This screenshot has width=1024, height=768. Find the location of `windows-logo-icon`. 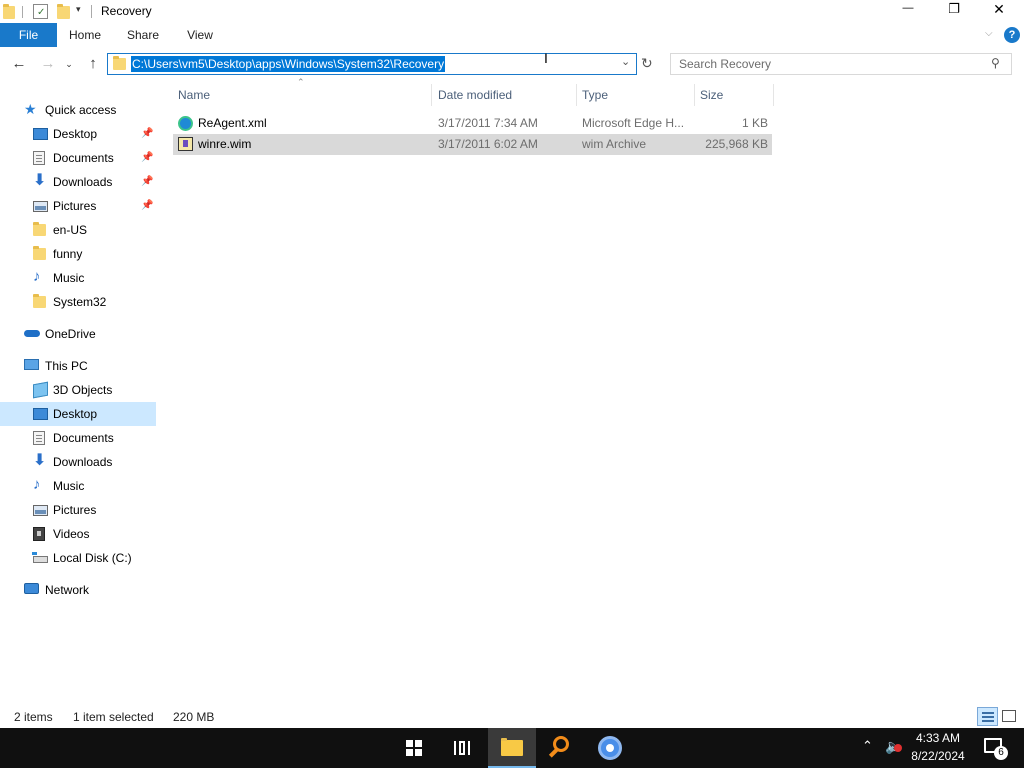

windows-logo-icon is located at coordinates (409, 743).